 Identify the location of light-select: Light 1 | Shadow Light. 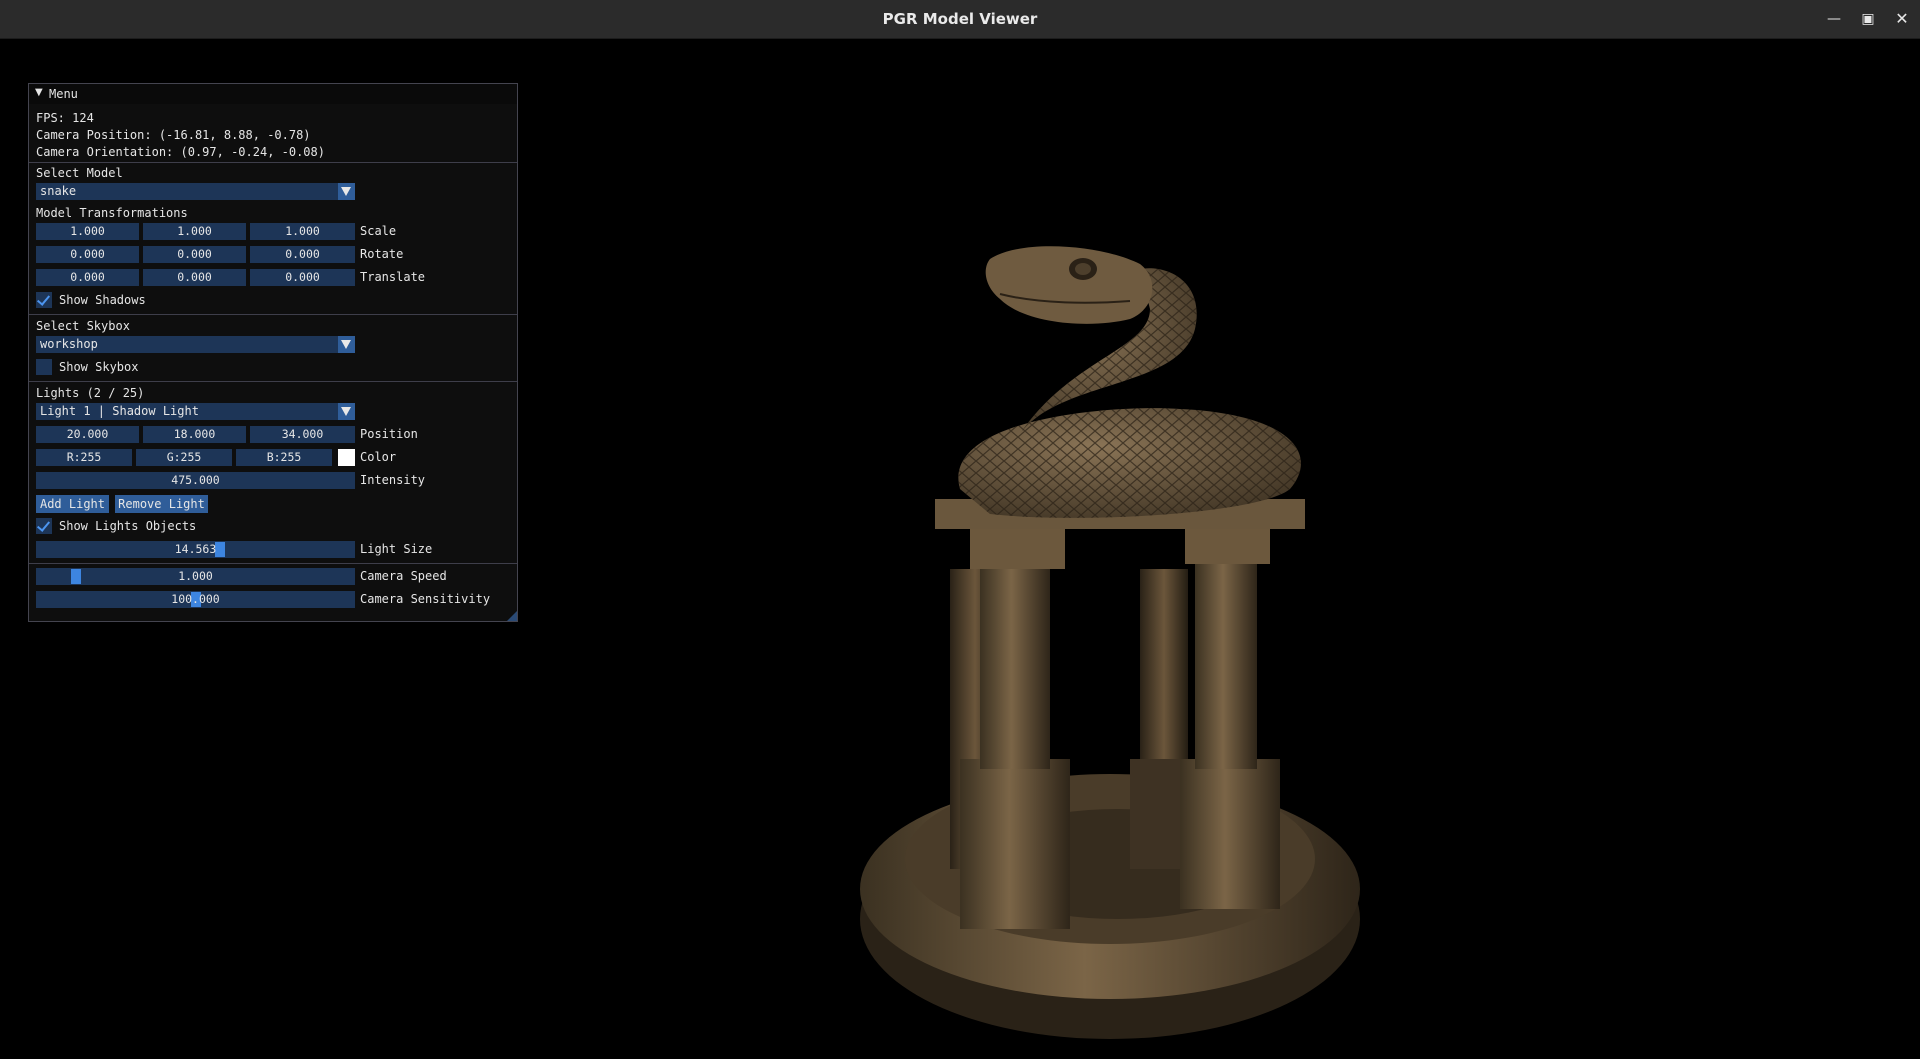
(195, 411).